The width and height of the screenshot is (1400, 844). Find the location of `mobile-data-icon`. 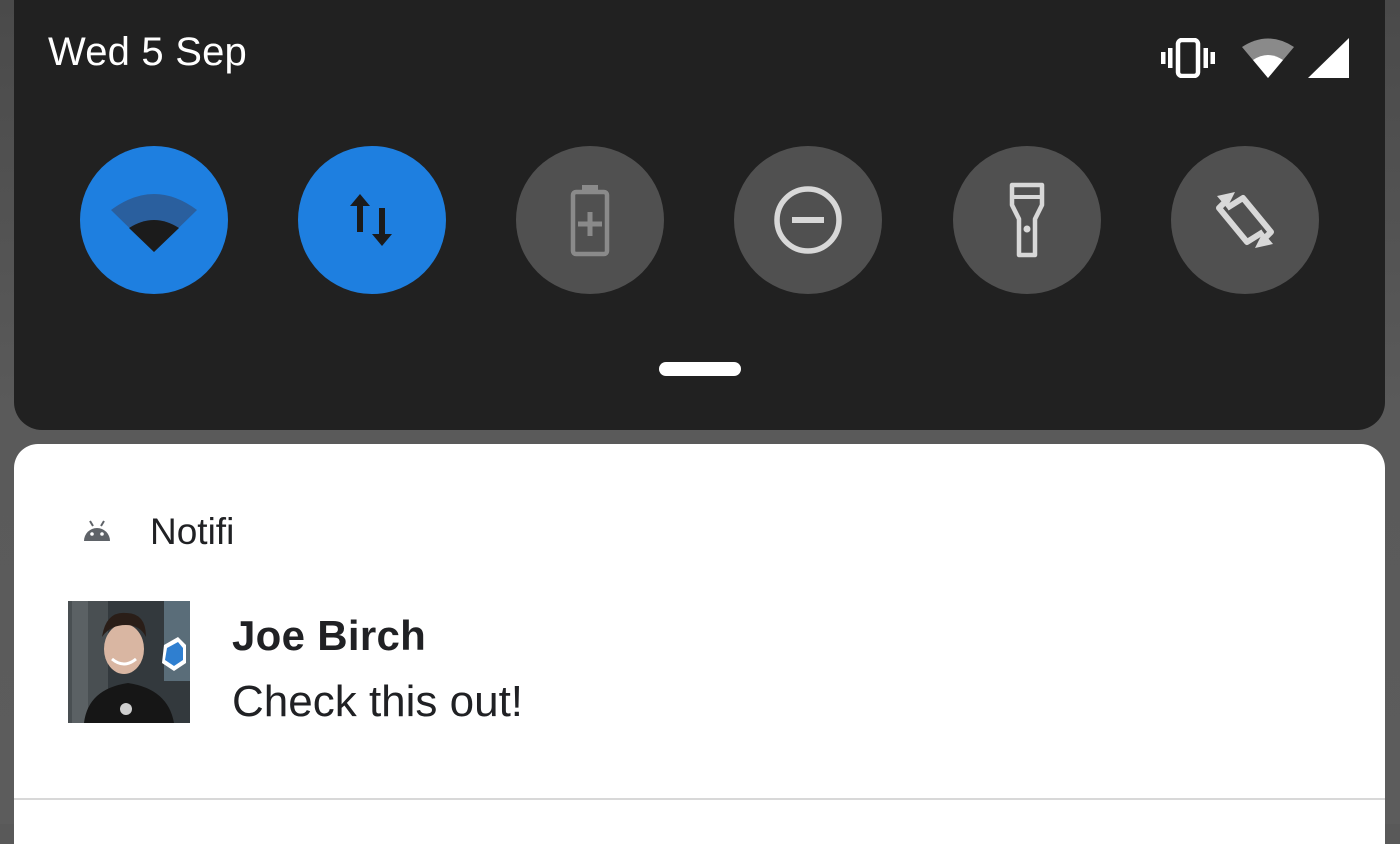

mobile-data-icon is located at coordinates (371, 220).